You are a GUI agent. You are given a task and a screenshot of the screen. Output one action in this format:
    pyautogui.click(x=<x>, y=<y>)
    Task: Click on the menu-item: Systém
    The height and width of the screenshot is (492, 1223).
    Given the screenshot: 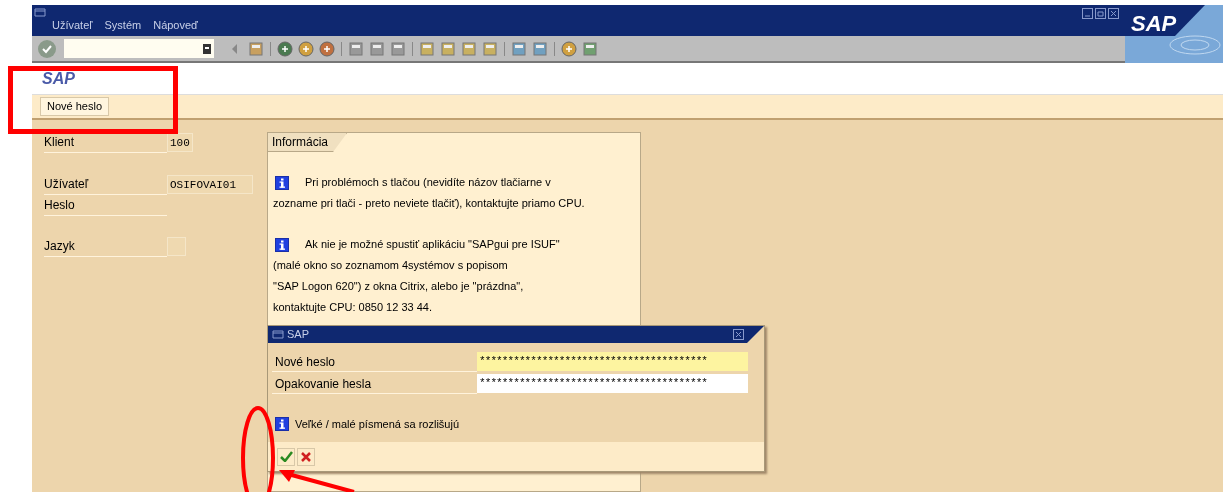 What is the action you would take?
    pyautogui.click(x=123, y=24)
    